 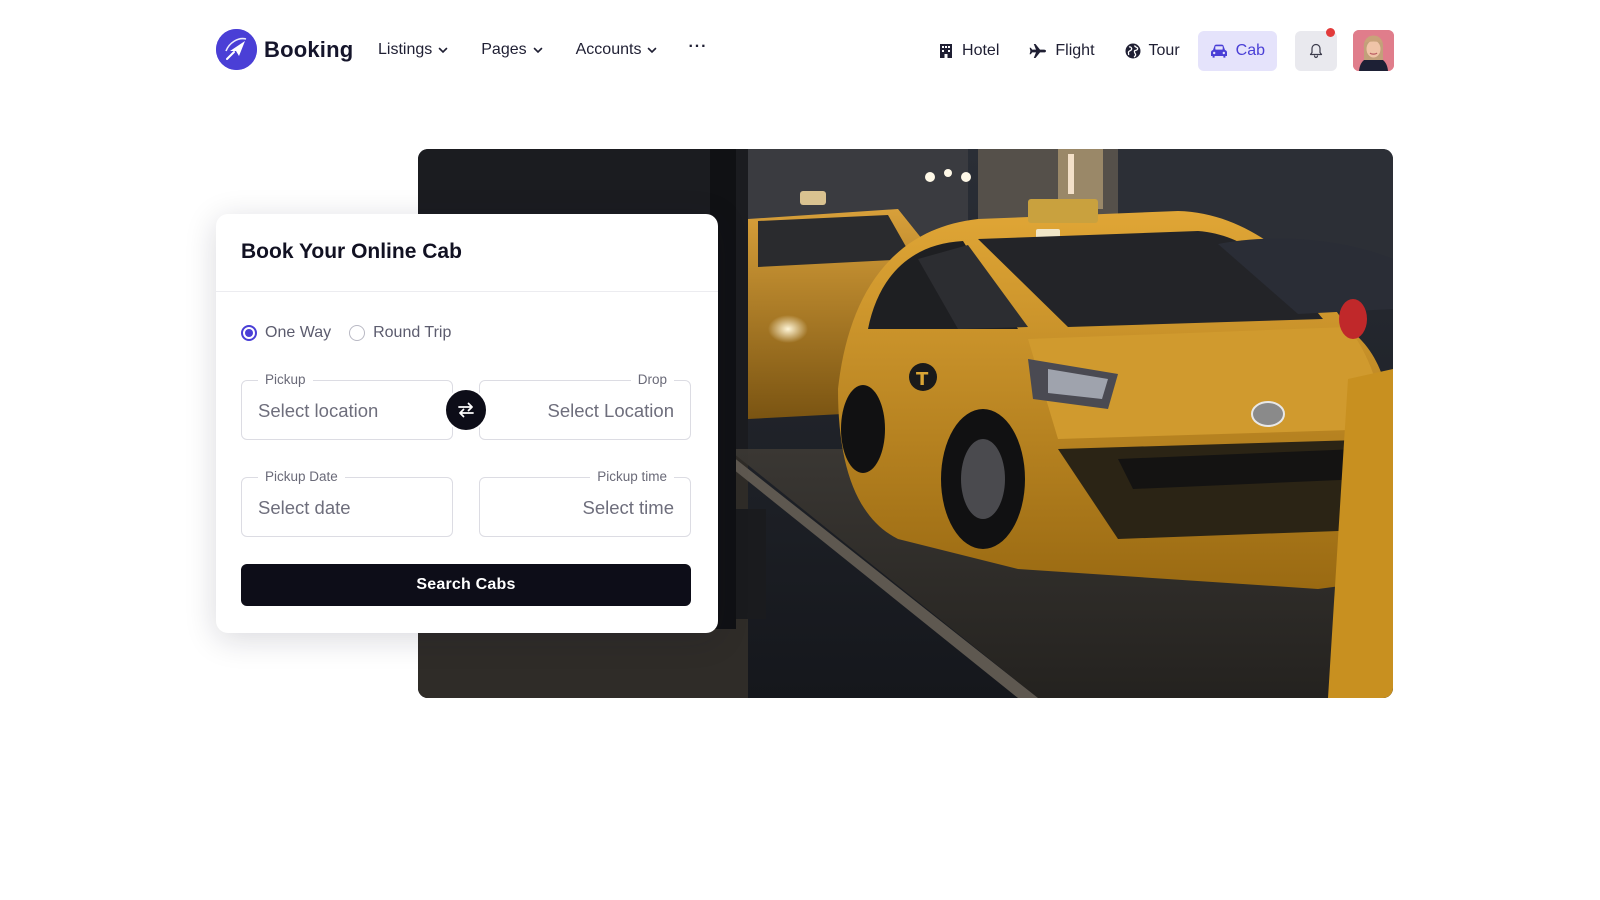 I want to click on category-flight: Flight, so click(x=1061, y=51).